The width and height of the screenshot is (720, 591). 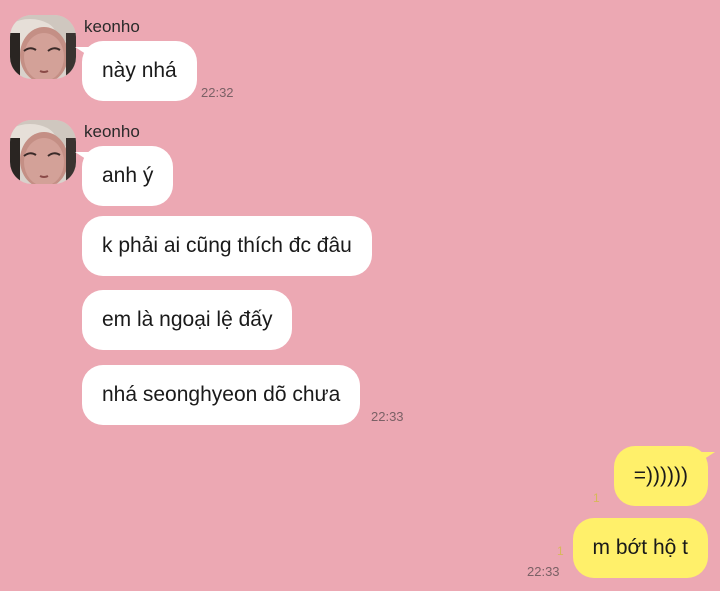 I want to click on message-bubble: k phải ai cũng thích đc đâu, so click(x=227, y=246).